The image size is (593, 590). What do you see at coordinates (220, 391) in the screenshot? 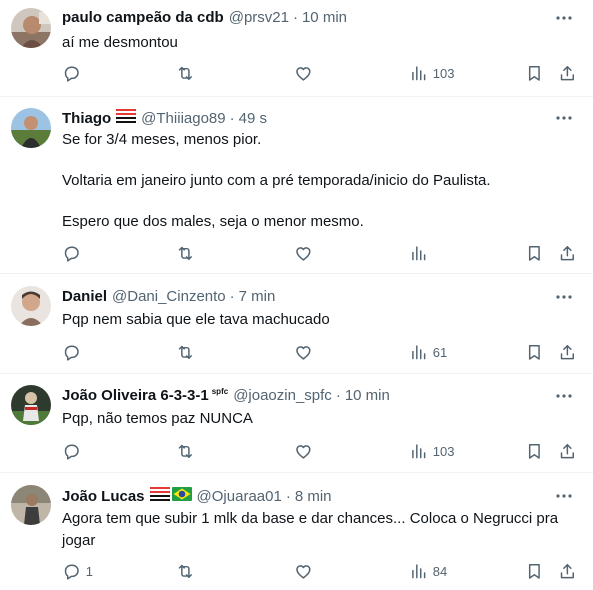
I see `name-superscript: spfc` at bounding box center [220, 391].